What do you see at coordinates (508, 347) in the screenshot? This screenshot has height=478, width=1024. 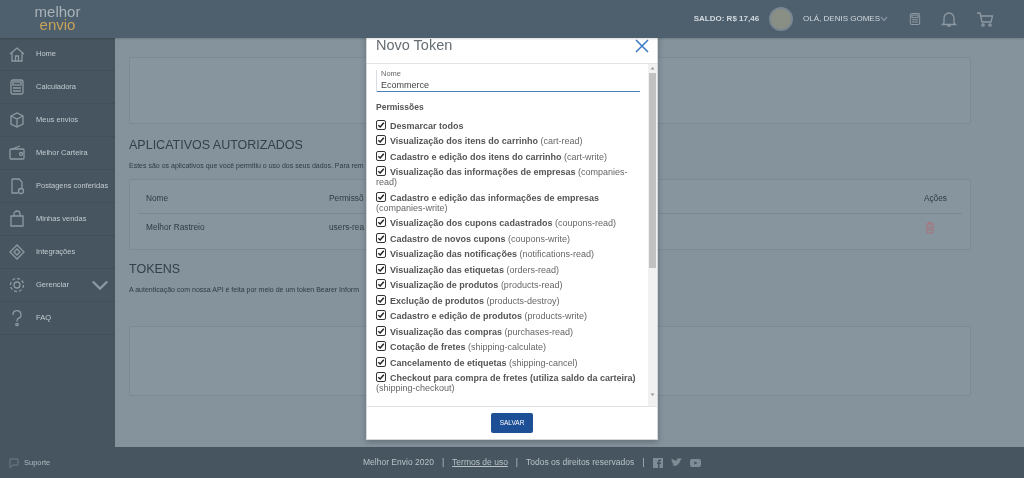 I see `permission-option: Cotação de fretes (shipping-calculate)` at bounding box center [508, 347].